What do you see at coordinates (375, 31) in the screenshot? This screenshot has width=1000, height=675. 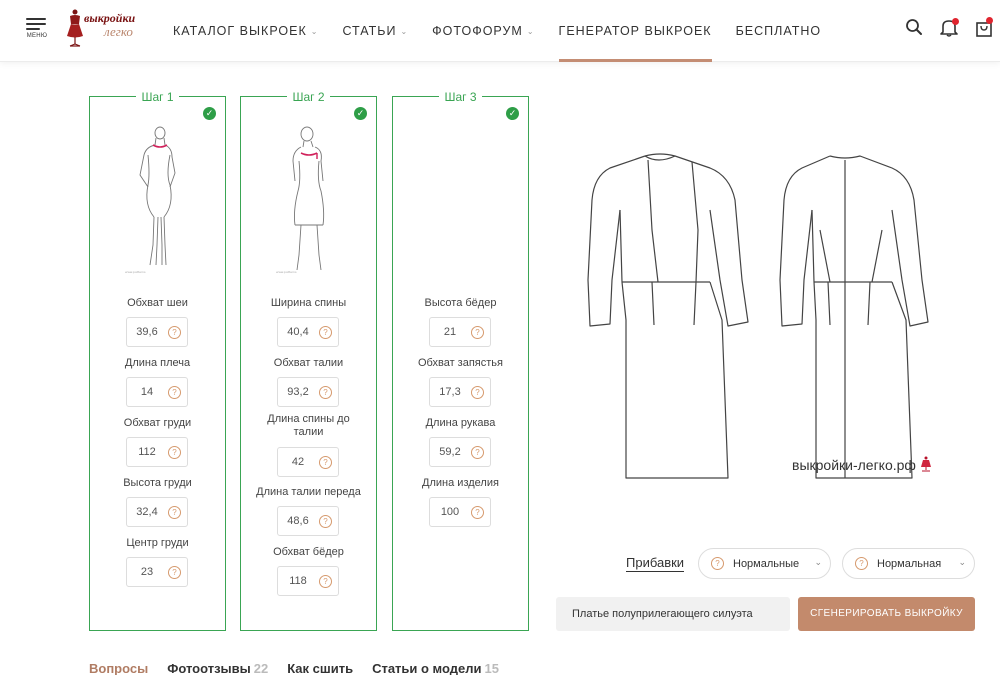 I see `nav-articles: СТАТЬИ ⌄` at bounding box center [375, 31].